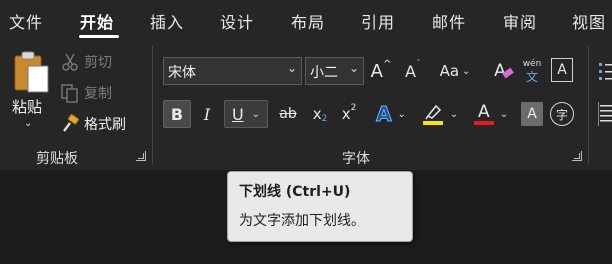 The image size is (612, 264). I want to click on copy-button: 复制, so click(86, 93).